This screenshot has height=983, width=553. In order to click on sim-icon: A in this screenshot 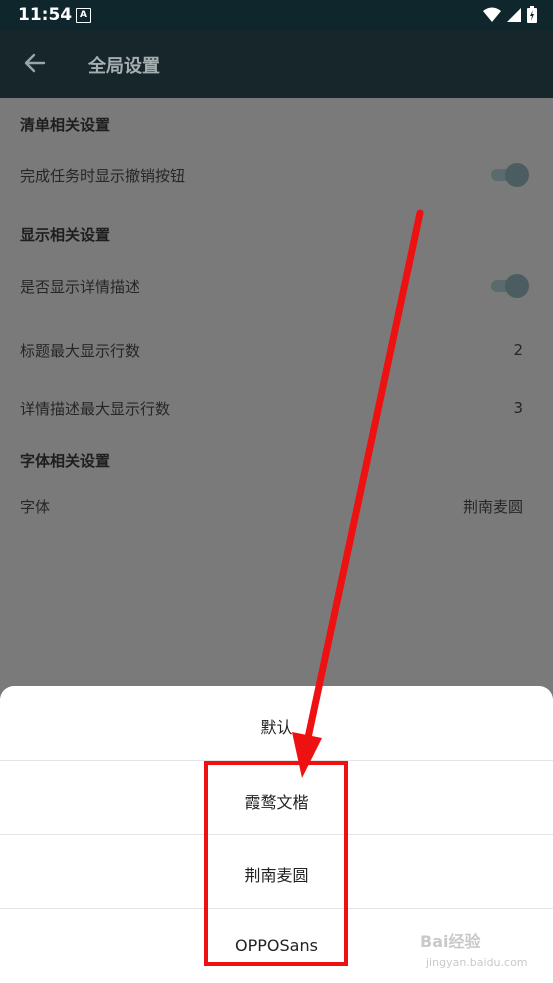, I will do `click(83, 15)`.